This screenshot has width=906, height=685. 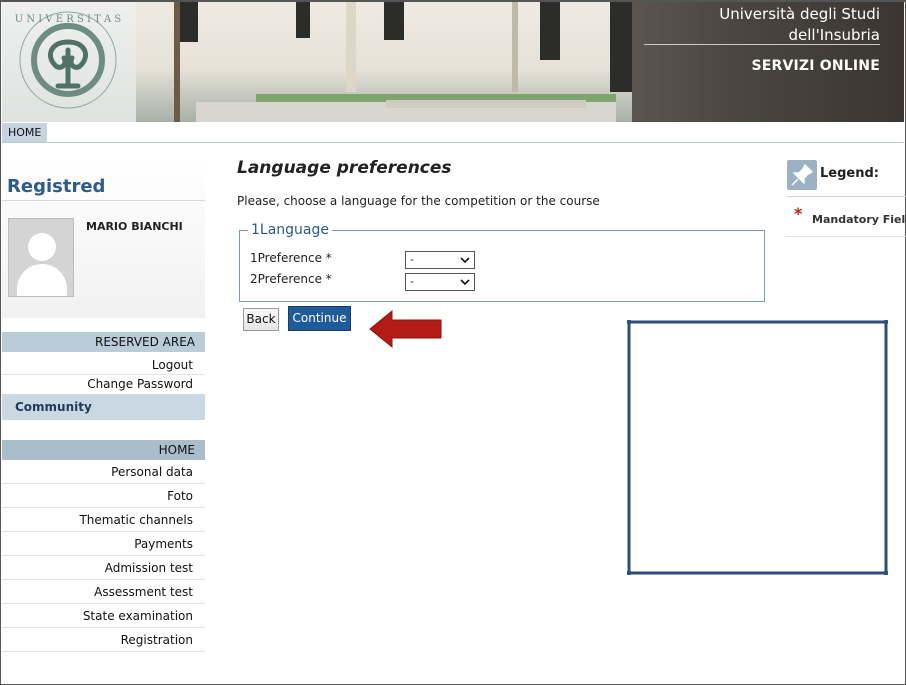 What do you see at coordinates (384, 62) in the screenshot?
I see `campus-photo` at bounding box center [384, 62].